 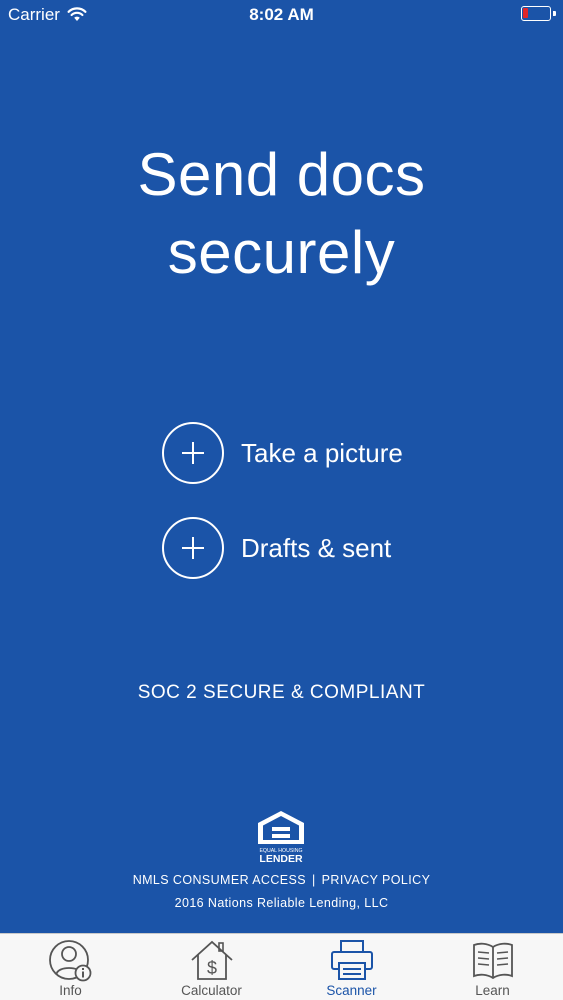 I want to click on clock: 8:02 AM, so click(x=281, y=14).